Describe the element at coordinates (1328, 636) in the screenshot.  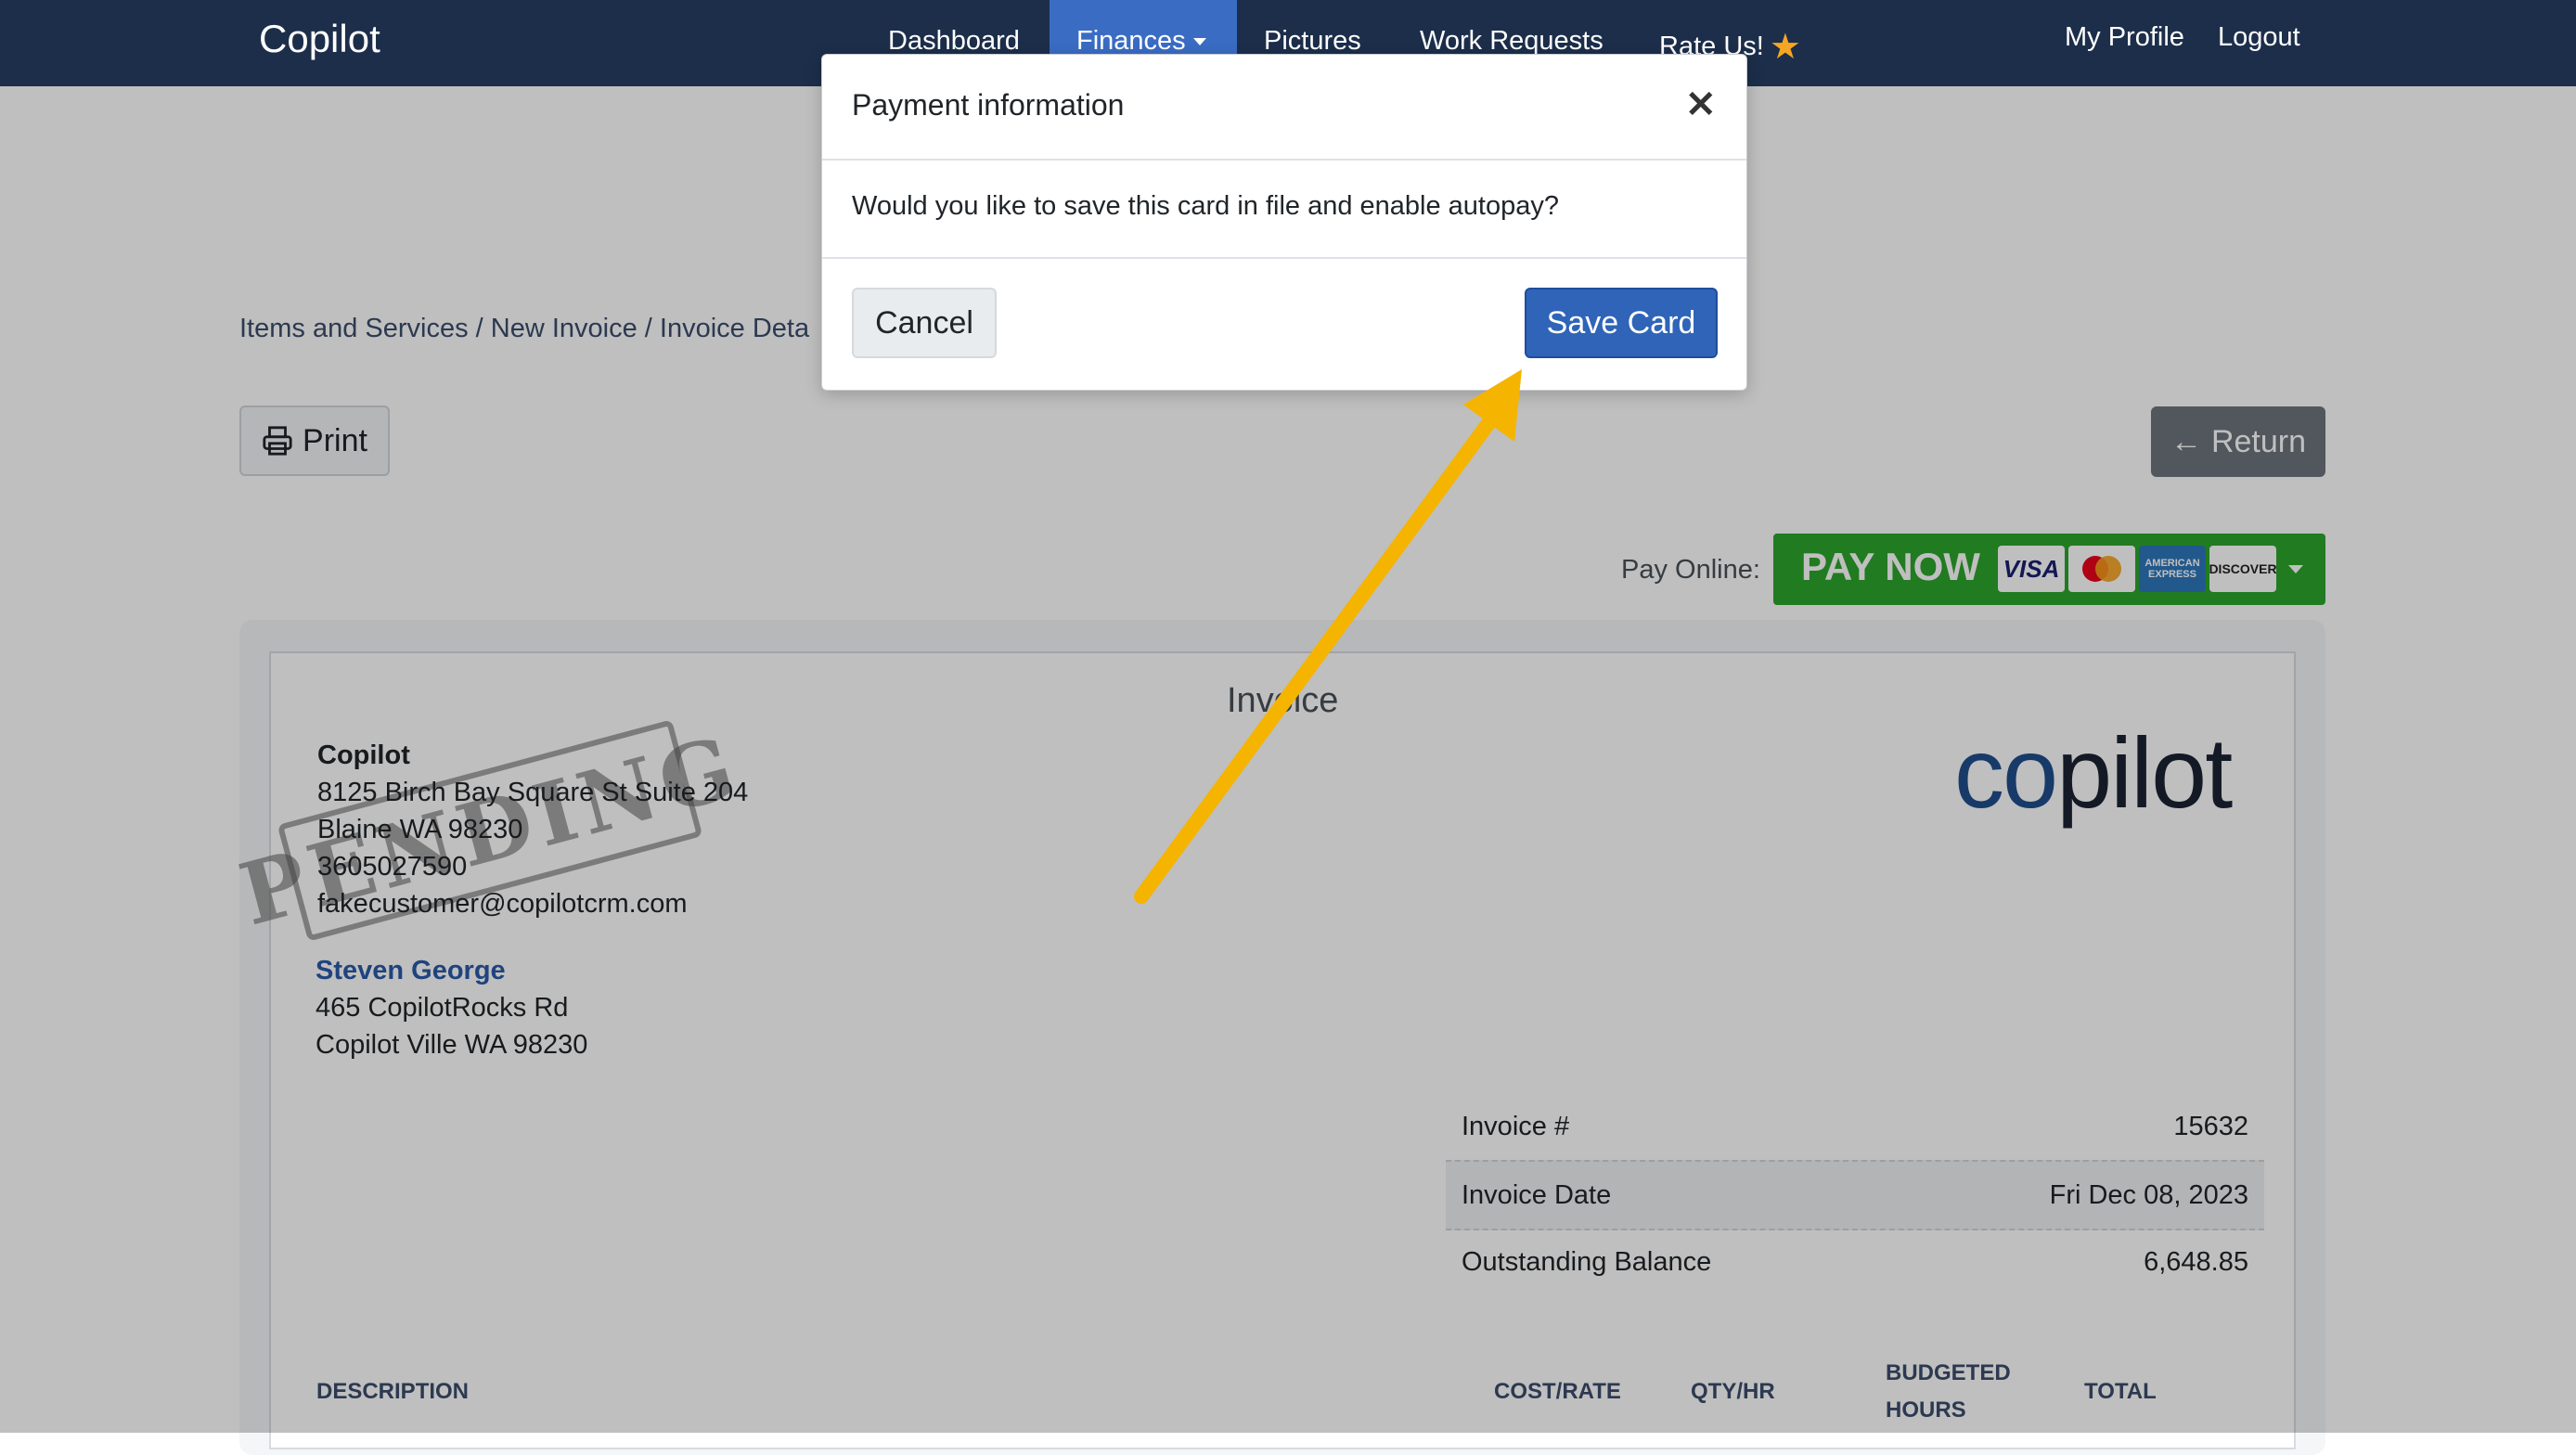
I see `annotation-arrow-icon` at that location.